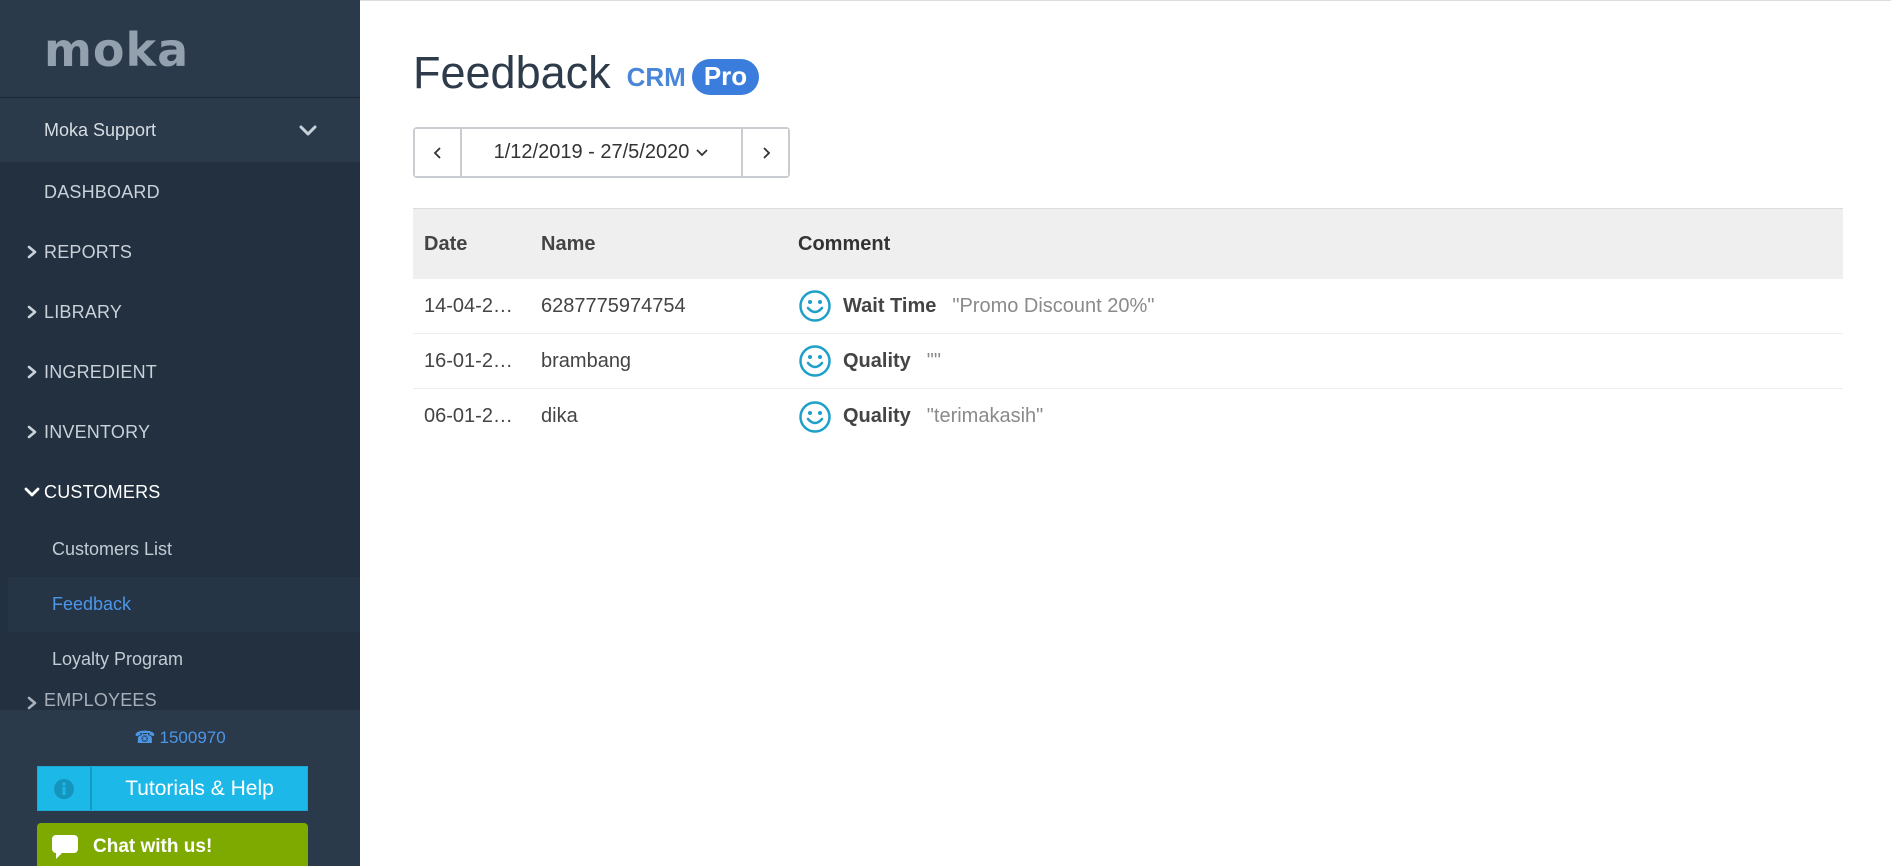 This screenshot has height=866, width=1891. What do you see at coordinates (101, 371) in the screenshot?
I see `sidebar-item-label: INGREDIENT` at bounding box center [101, 371].